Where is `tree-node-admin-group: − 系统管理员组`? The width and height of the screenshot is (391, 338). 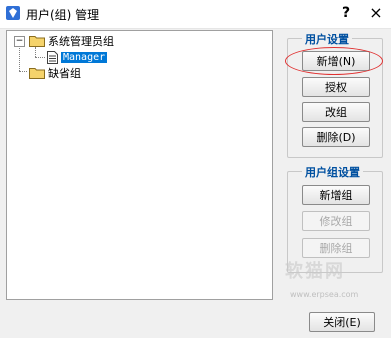
tree-node-admin-group: − 系统管理员组 is located at coordinates (64, 41).